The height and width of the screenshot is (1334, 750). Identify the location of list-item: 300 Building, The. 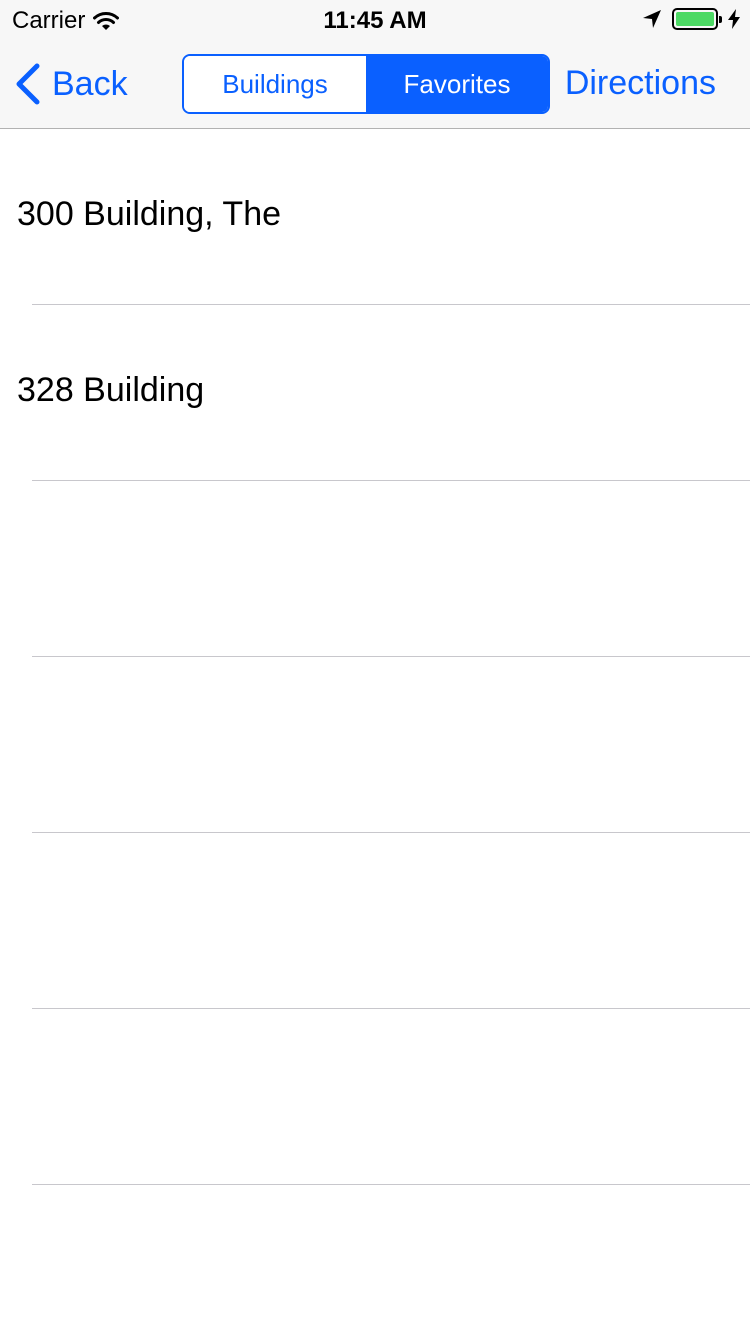
(375, 217).